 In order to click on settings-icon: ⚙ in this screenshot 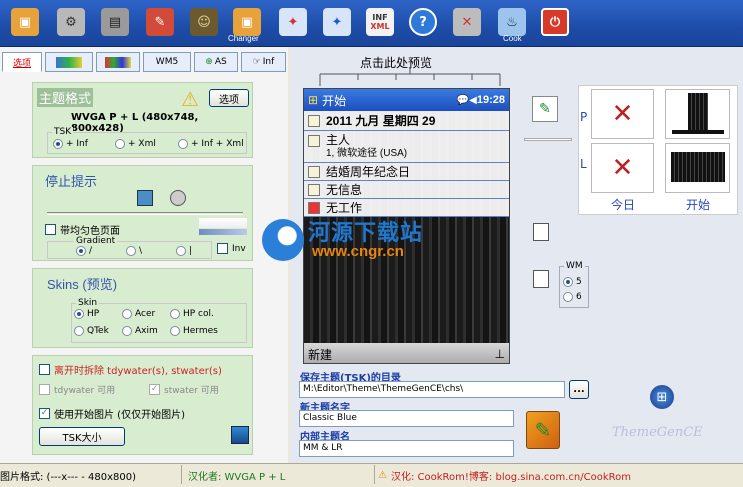, I will do `click(71, 22)`.